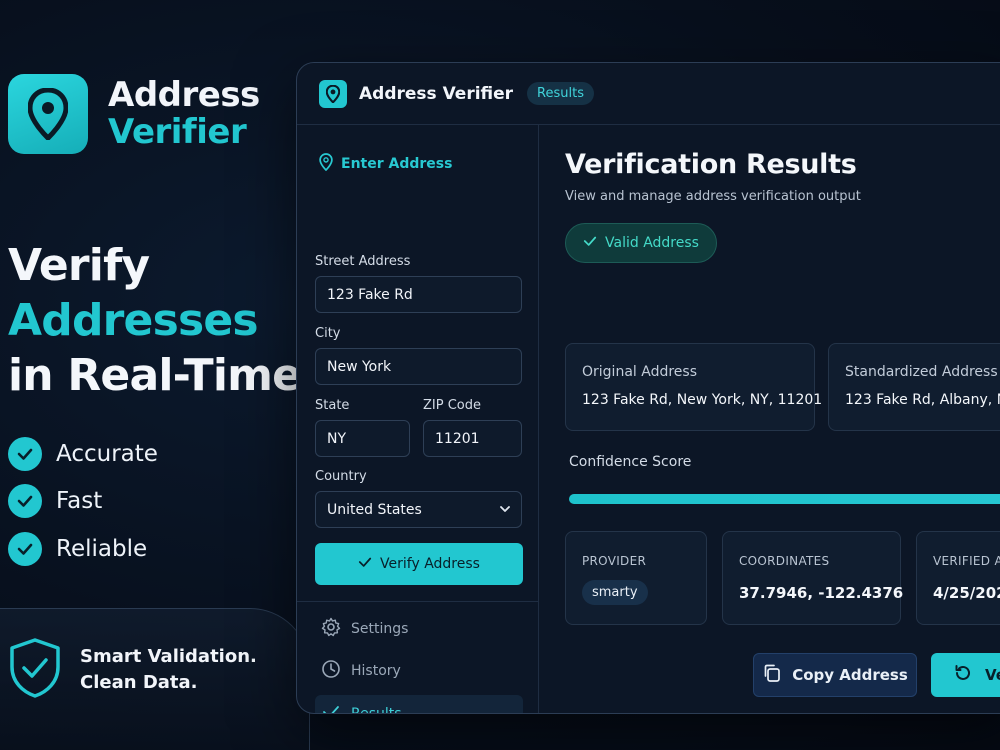 The width and height of the screenshot is (1000, 750). I want to click on street-label: Street Address, so click(363, 261).